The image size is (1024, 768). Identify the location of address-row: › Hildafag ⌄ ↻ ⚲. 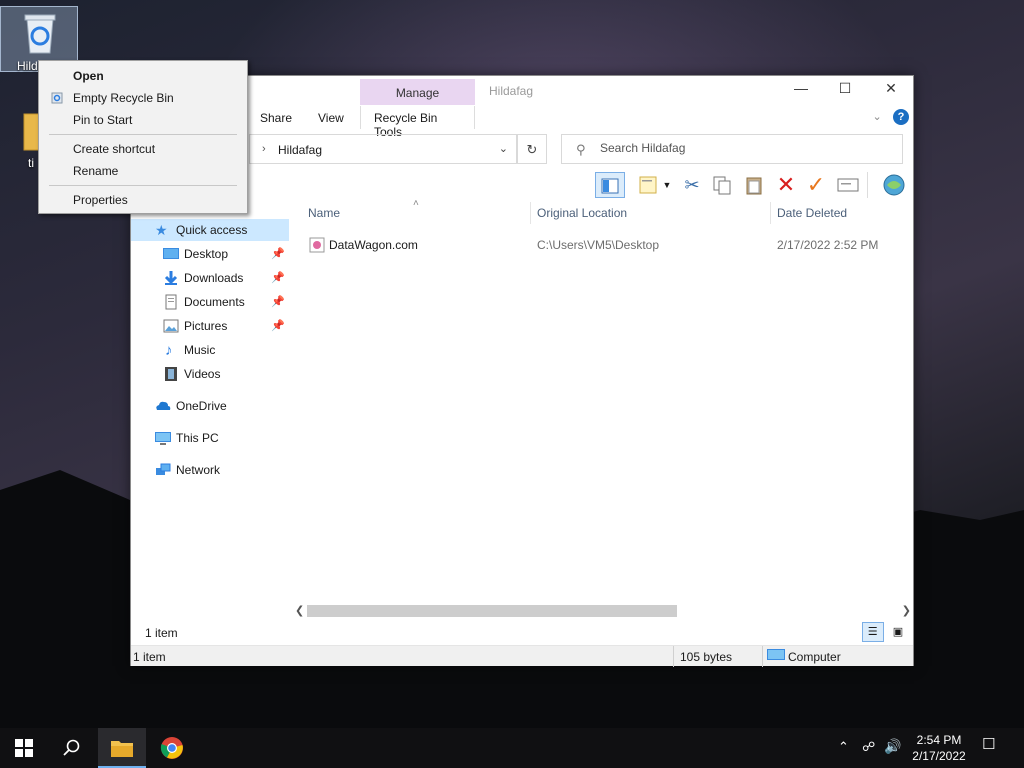
(522, 149).